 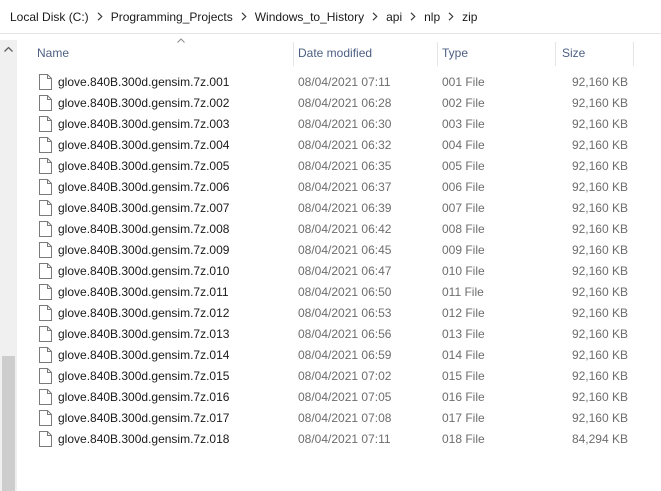 What do you see at coordinates (53, 53) in the screenshot?
I see `column-header-name-label: Name` at bounding box center [53, 53].